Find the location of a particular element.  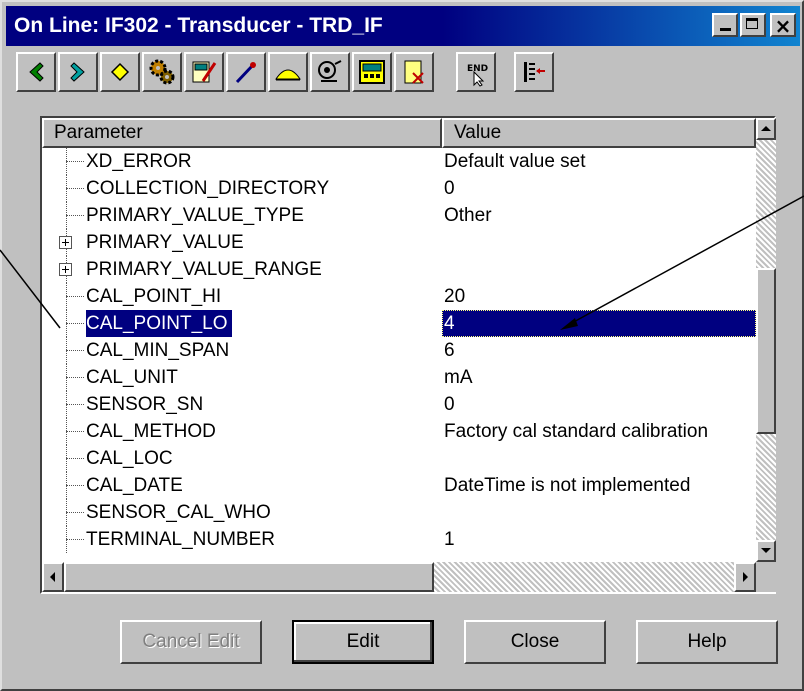

device-display-icon is located at coordinates (372, 72).